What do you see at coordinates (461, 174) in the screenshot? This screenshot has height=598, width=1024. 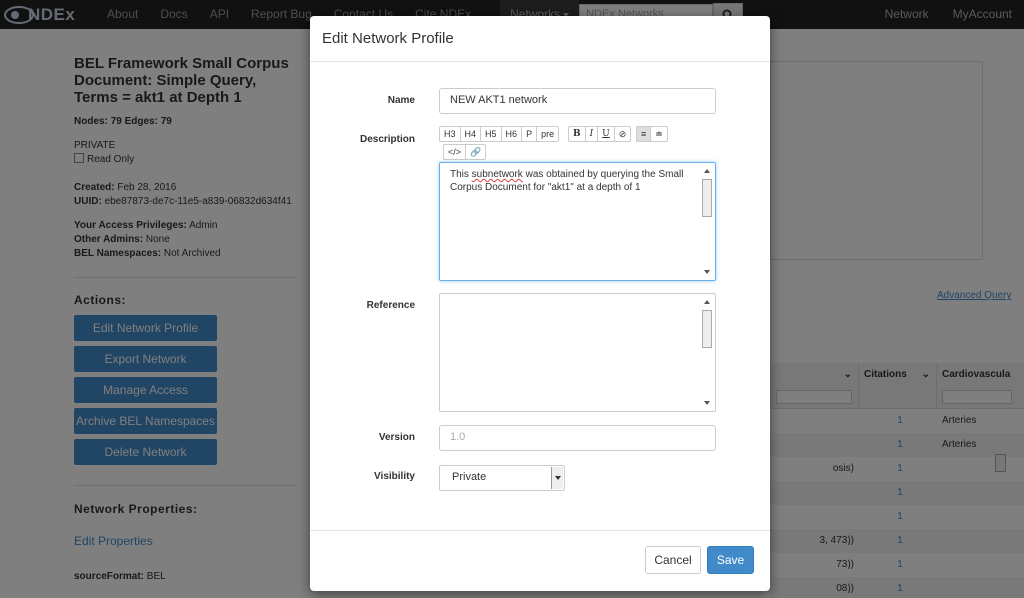 I see `description-text: This` at bounding box center [461, 174].